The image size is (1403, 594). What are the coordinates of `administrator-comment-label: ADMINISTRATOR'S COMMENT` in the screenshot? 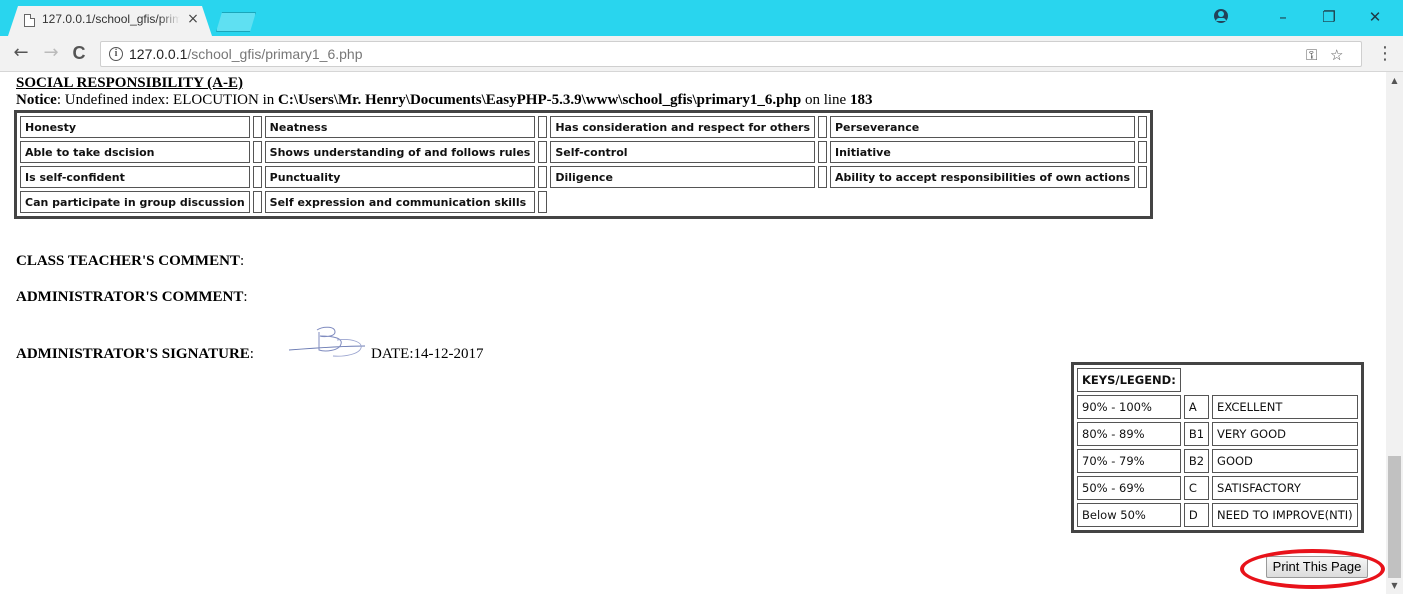 It's located at (130, 297).